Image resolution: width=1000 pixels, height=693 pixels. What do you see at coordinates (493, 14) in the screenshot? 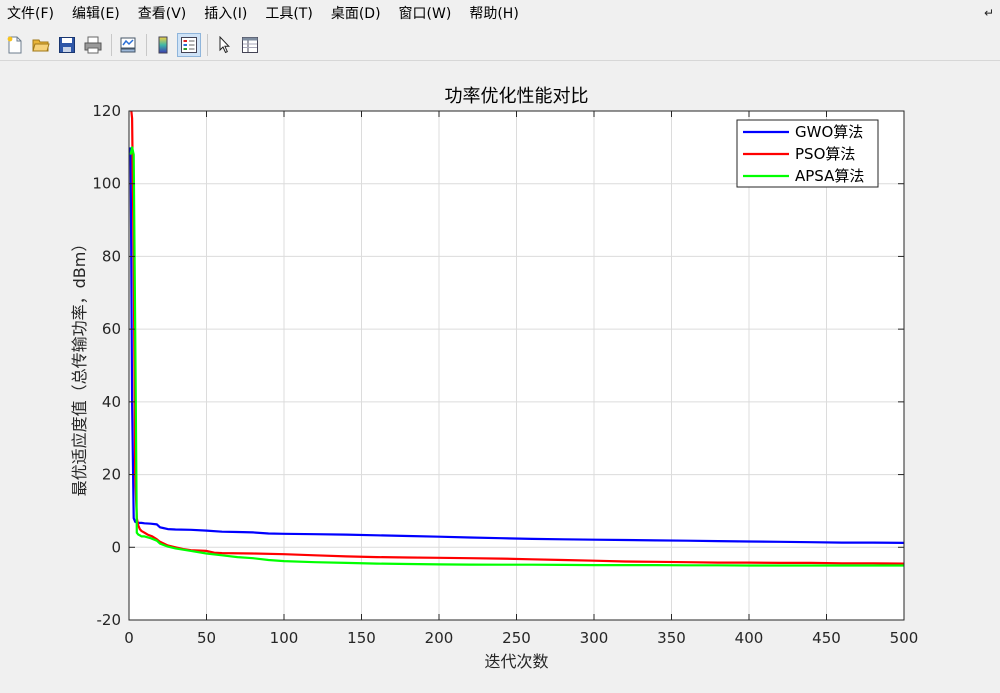
I see `menu-help: 帮助(H)` at bounding box center [493, 14].